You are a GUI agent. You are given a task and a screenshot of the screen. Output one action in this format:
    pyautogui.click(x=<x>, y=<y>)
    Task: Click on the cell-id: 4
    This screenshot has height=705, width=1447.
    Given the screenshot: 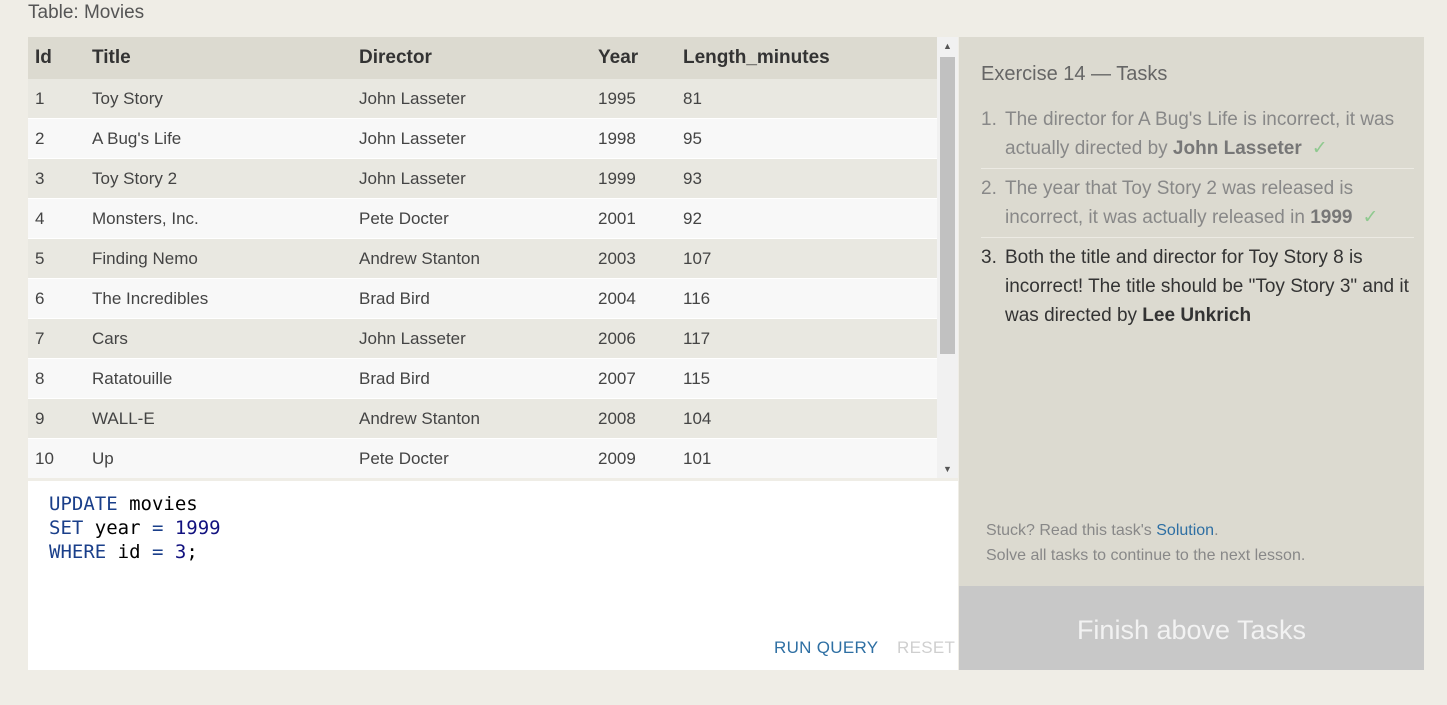 What is the action you would take?
    pyautogui.click(x=57, y=218)
    